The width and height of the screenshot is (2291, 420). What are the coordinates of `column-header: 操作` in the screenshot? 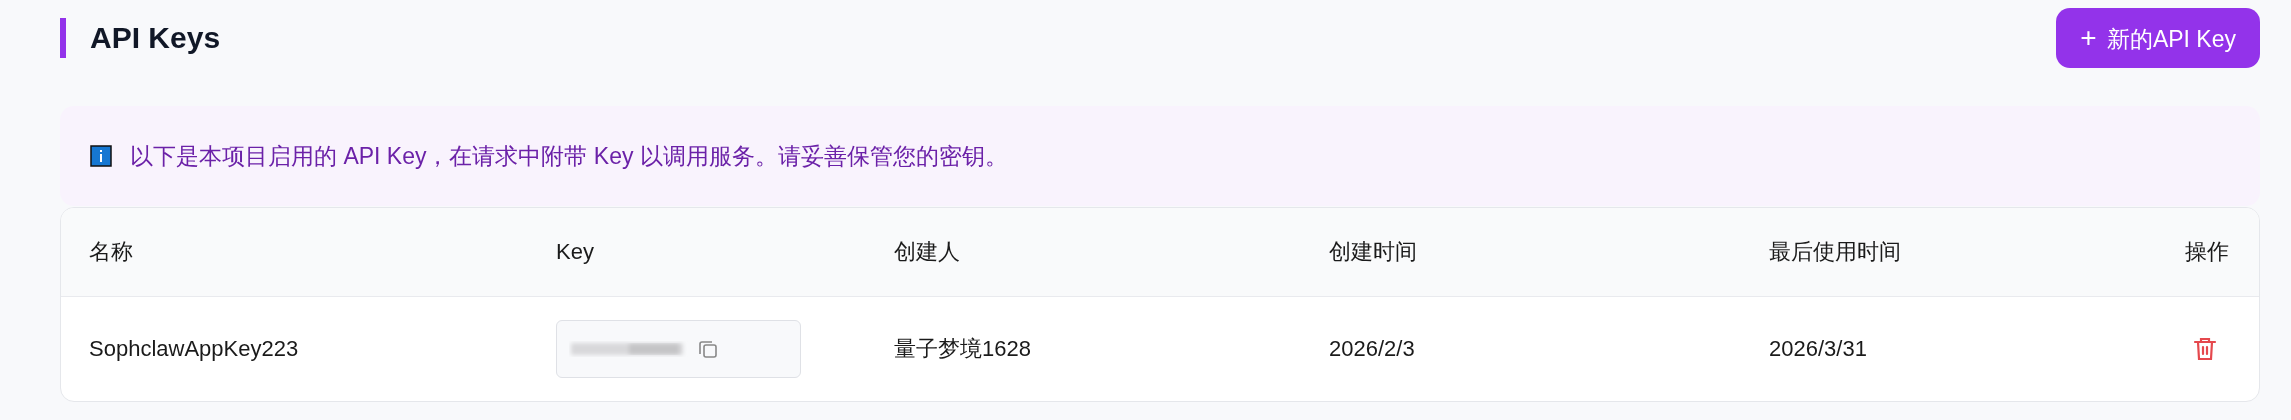 It's located at (2207, 252).